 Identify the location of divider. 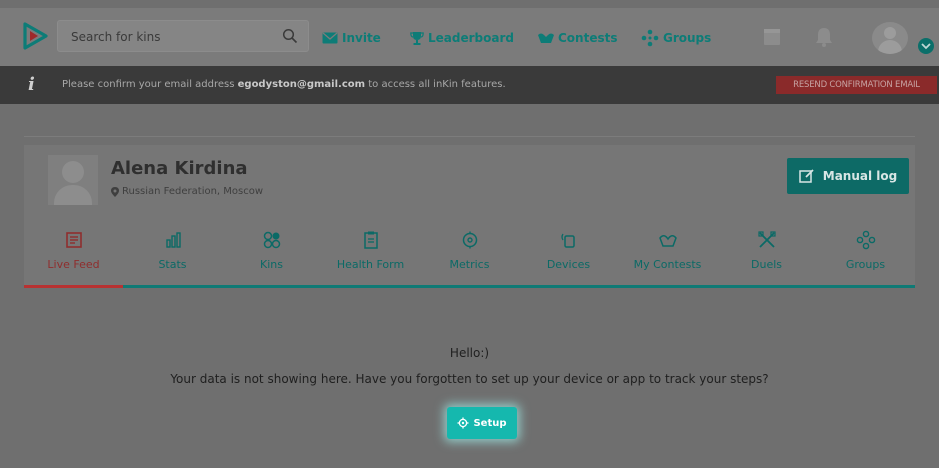
(469, 136).